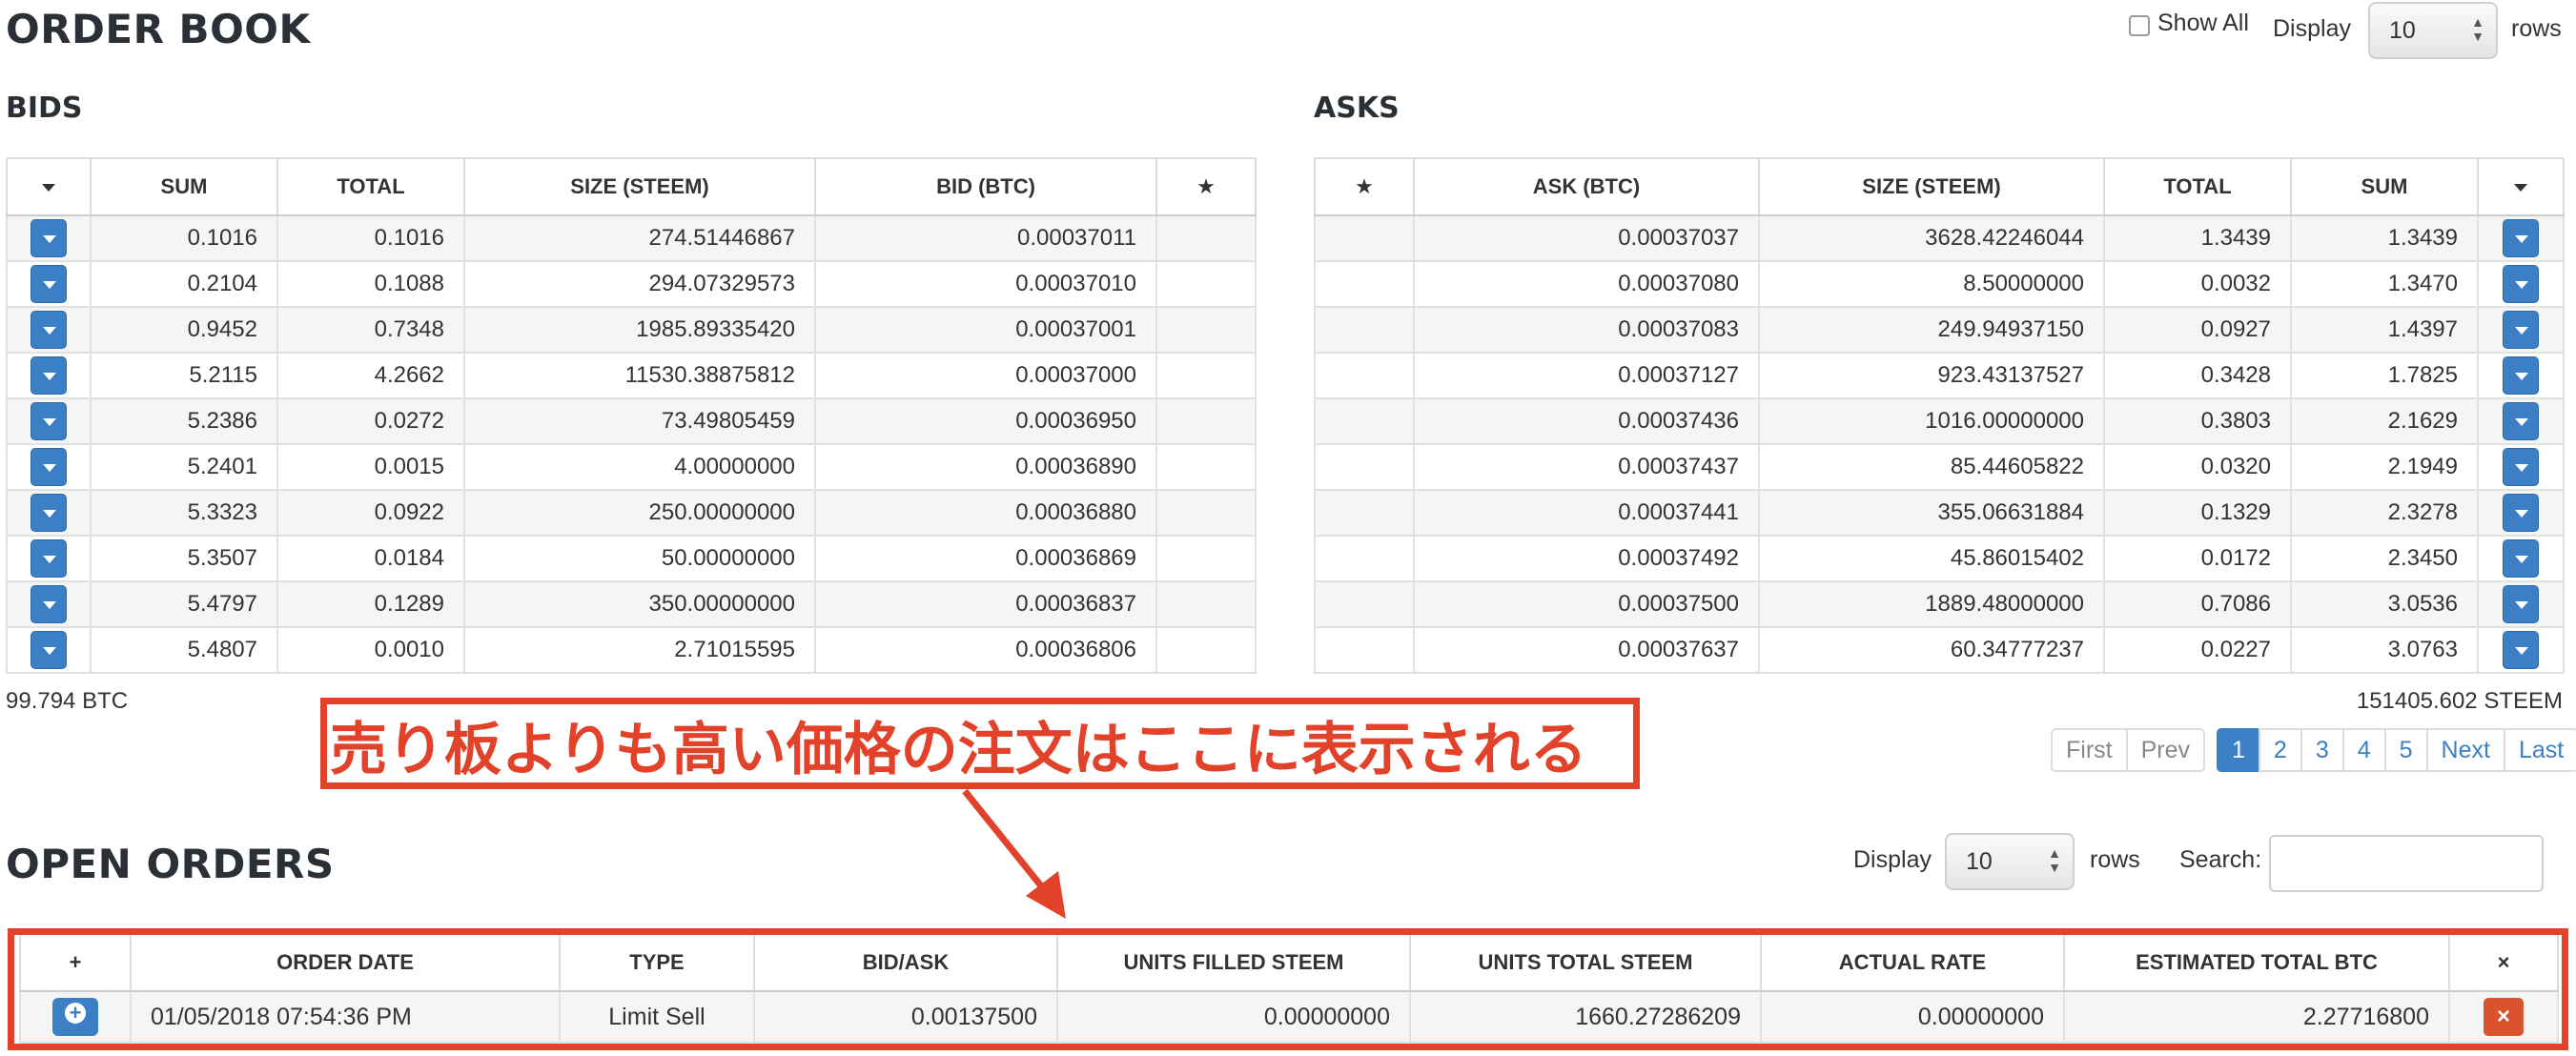 This screenshot has width=2576, height=1056. I want to click on bids-favorite-header: ★, so click(1206, 186).